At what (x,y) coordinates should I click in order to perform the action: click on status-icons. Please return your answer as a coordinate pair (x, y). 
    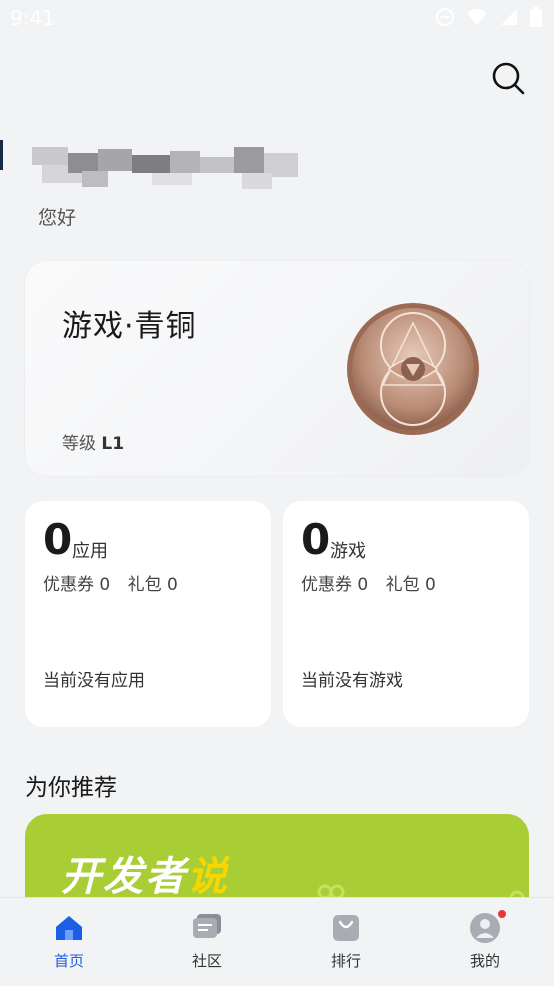
    Looking at the image, I should click on (489, 17).